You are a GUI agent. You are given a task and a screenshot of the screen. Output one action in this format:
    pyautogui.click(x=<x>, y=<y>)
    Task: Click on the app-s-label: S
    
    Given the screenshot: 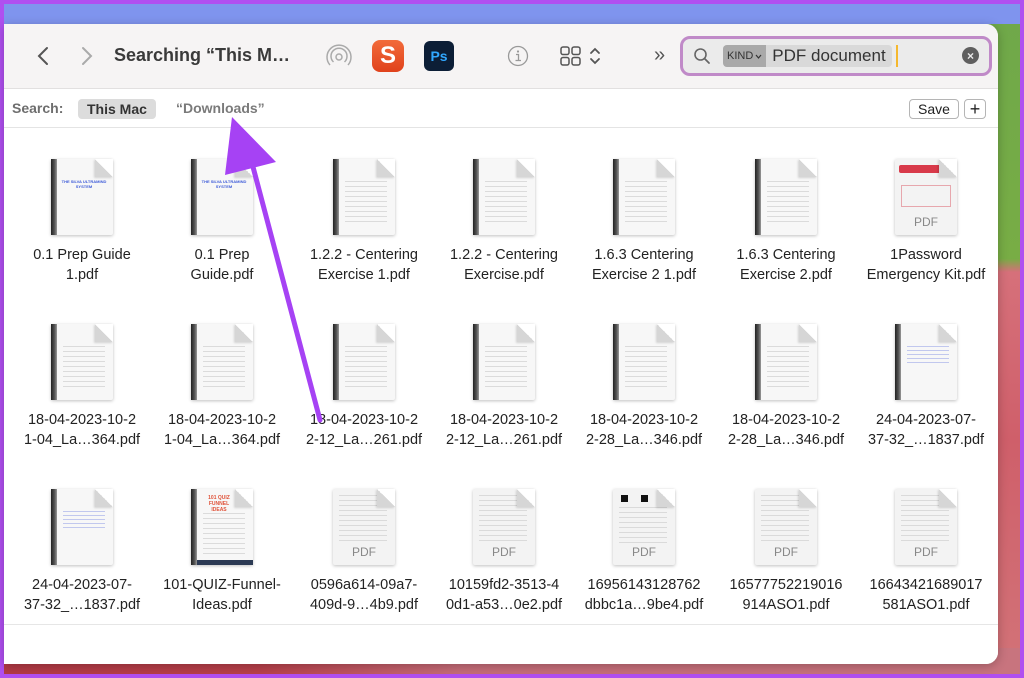 What is the action you would take?
    pyautogui.click(x=387, y=55)
    